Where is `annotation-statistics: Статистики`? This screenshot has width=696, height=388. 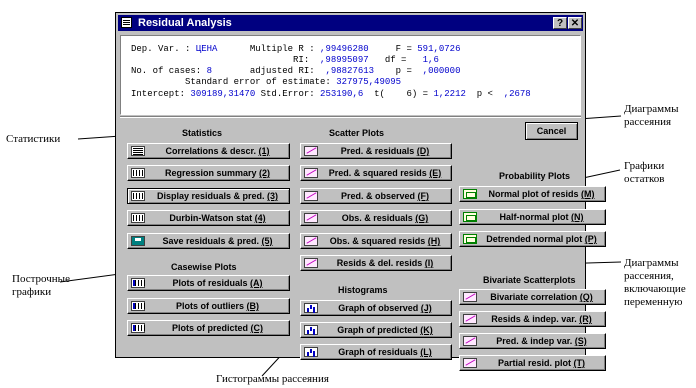
annotation-statistics: Статистики is located at coordinates (33, 139).